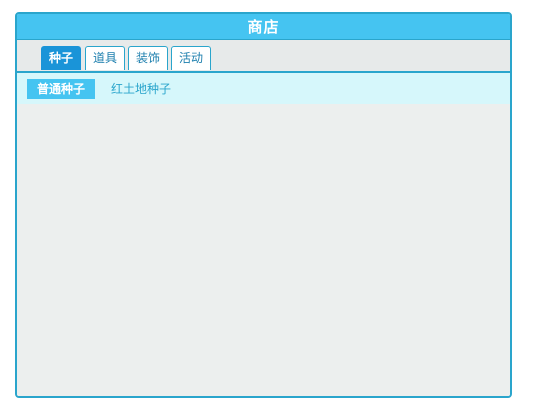 This screenshot has width=555, height=405. I want to click on item-red-soil-seed: 红土地种子, so click(141, 89).